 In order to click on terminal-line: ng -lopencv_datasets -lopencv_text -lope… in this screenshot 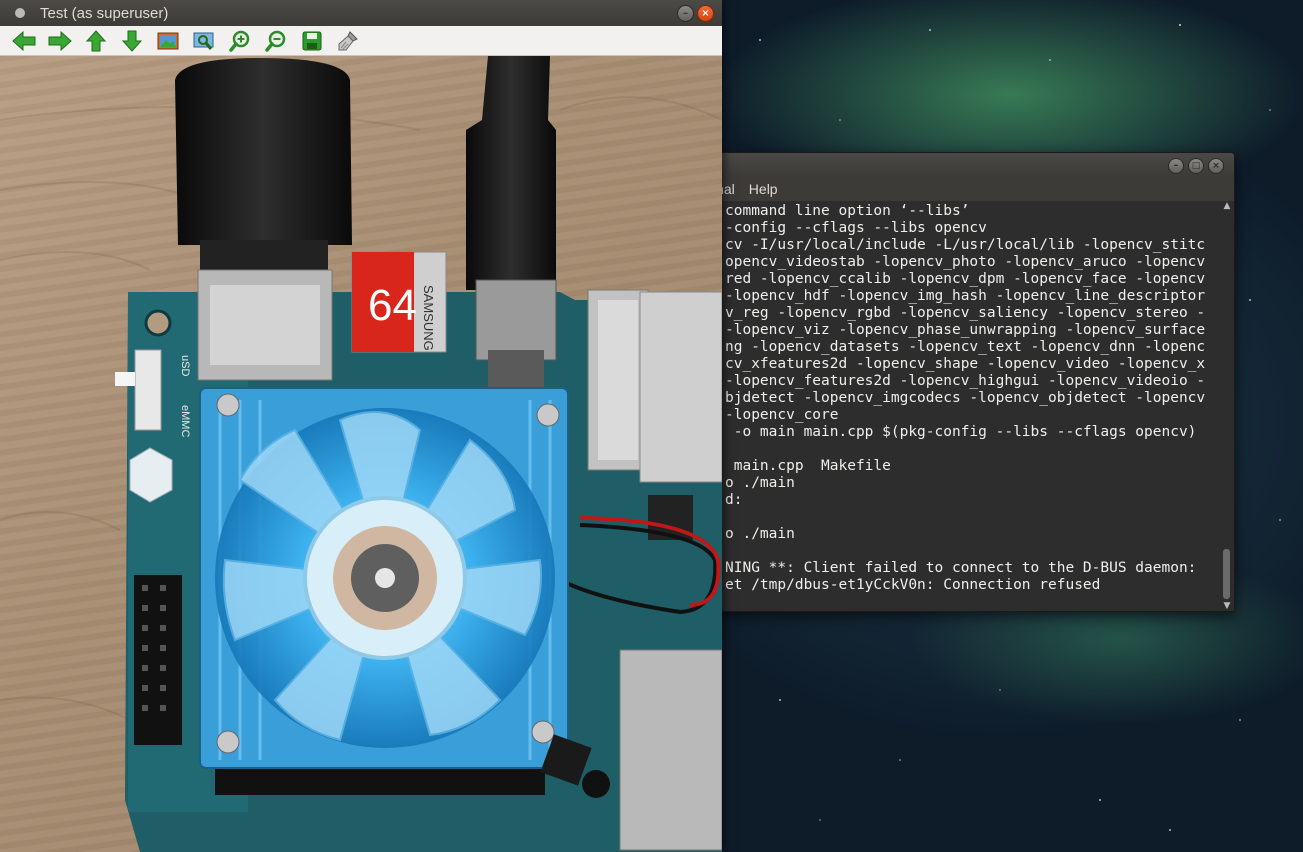, I will do `click(965, 347)`.